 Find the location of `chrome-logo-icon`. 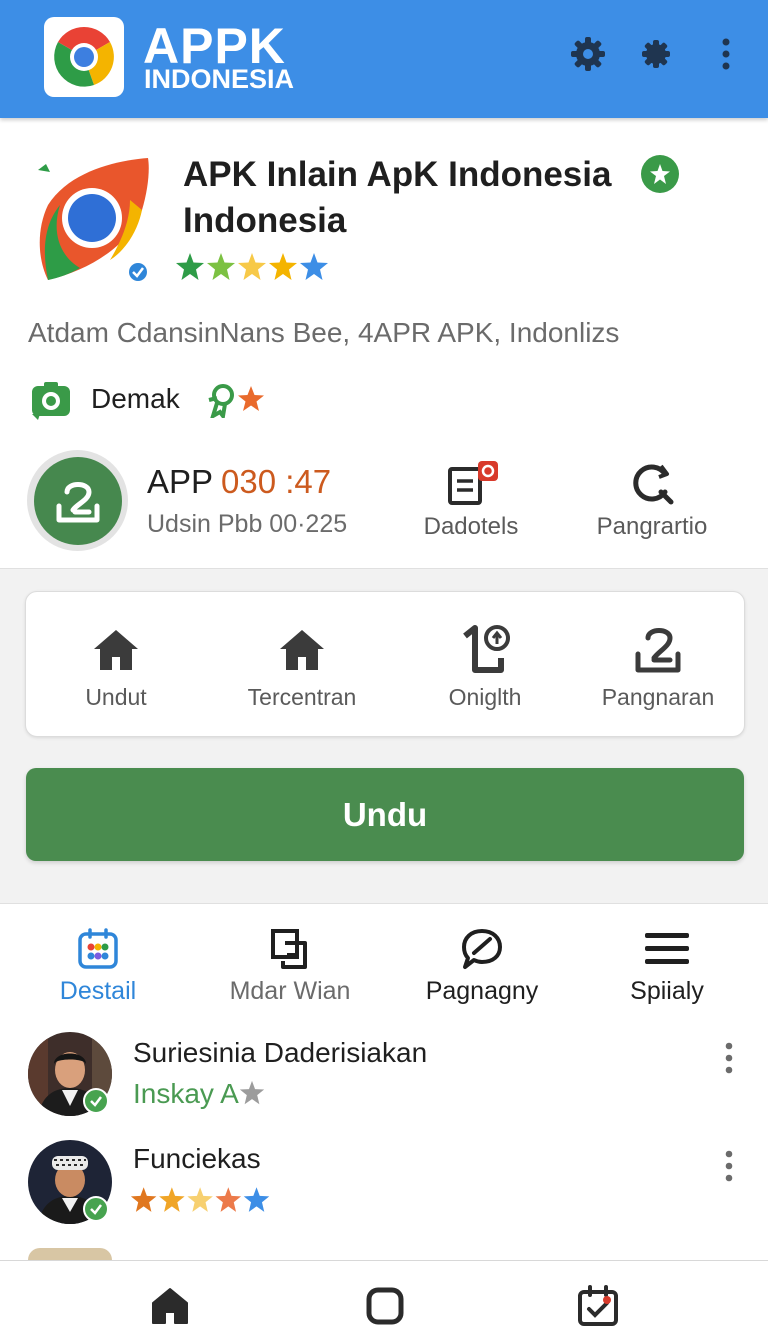

chrome-logo-icon is located at coordinates (84, 56).